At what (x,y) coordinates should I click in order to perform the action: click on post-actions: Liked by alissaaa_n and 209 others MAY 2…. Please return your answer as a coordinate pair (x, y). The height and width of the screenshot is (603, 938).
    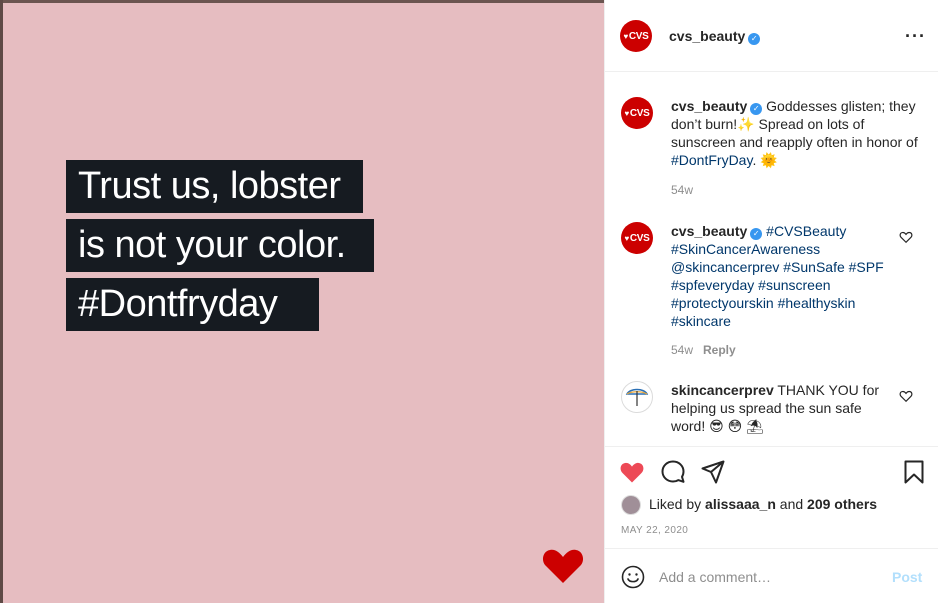
    Looking at the image, I should click on (771, 524).